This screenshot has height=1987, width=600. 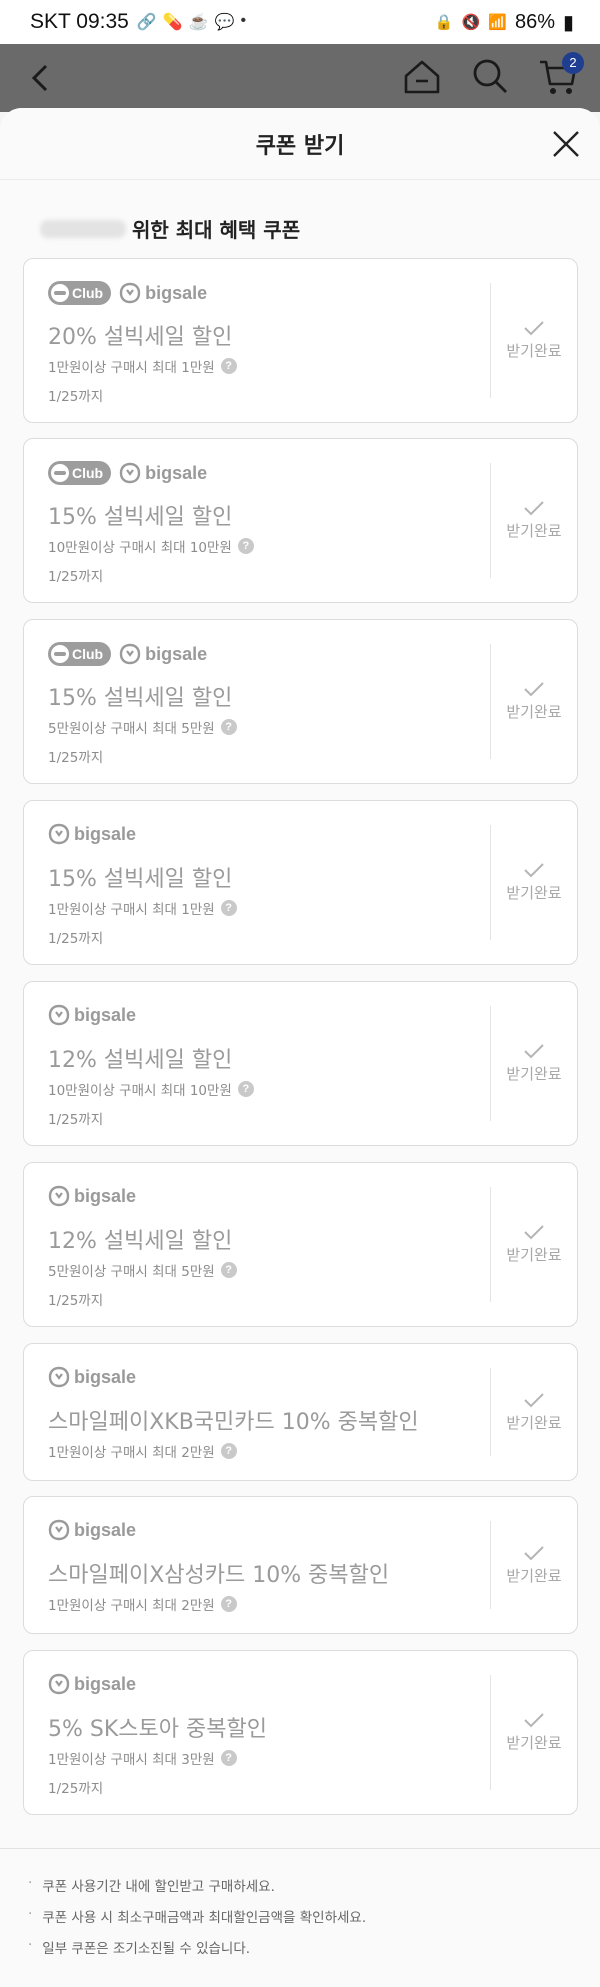 What do you see at coordinates (42, 78) in the screenshot?
I see `chevron-left-icon` at bounding box center [42, 78].